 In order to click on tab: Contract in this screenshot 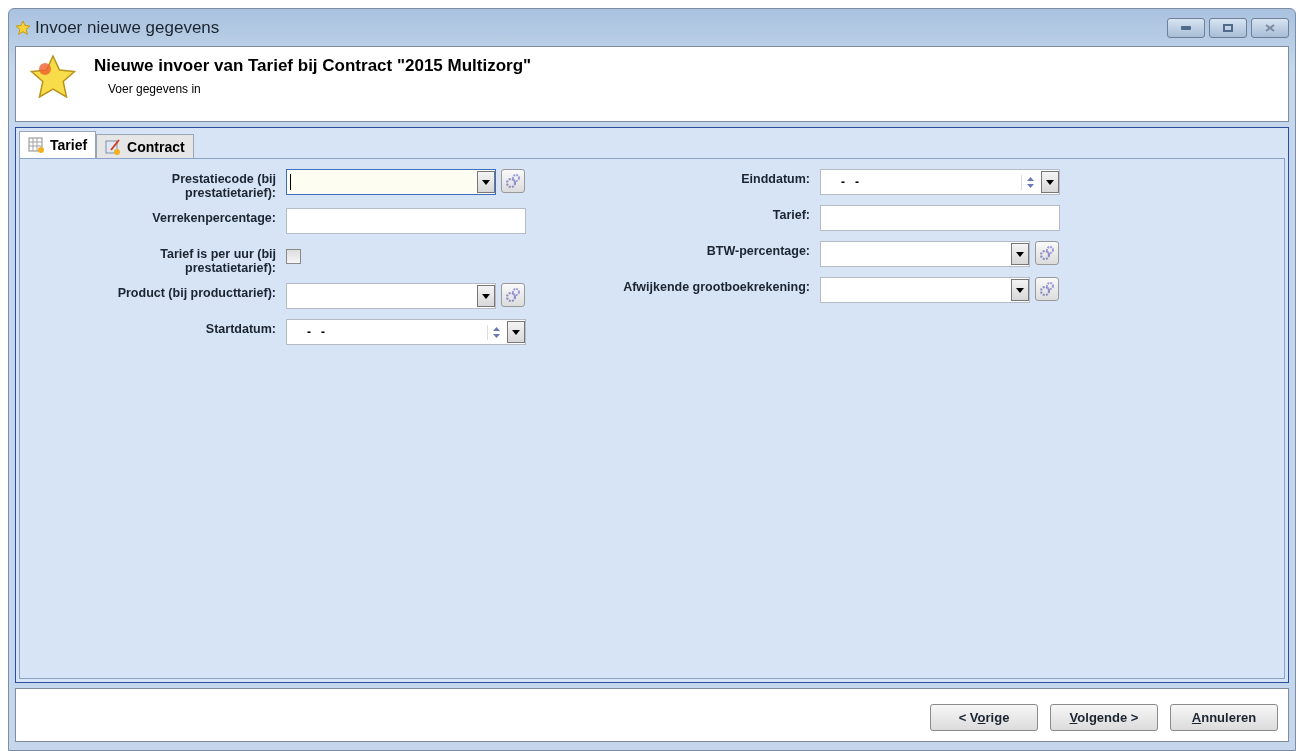, I will do `click(145, 146)`.